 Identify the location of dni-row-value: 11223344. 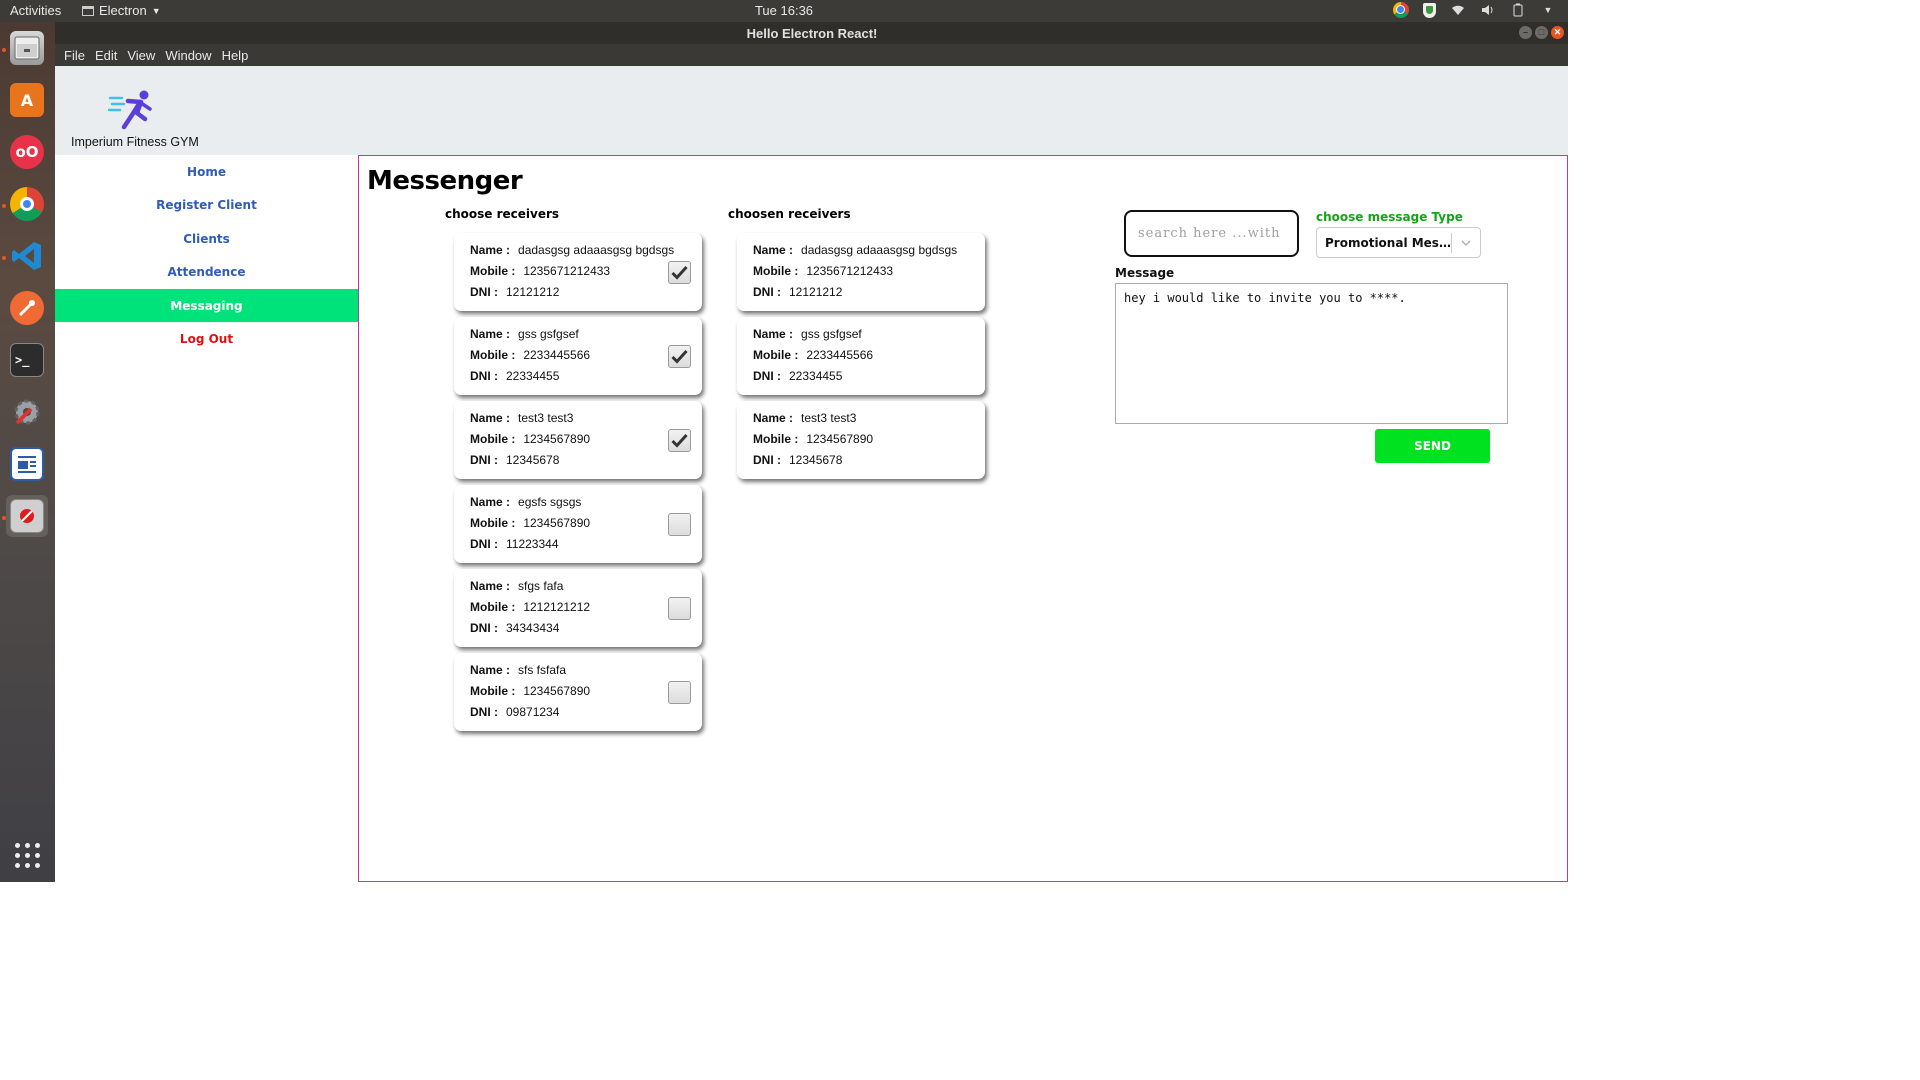
(532, 544).